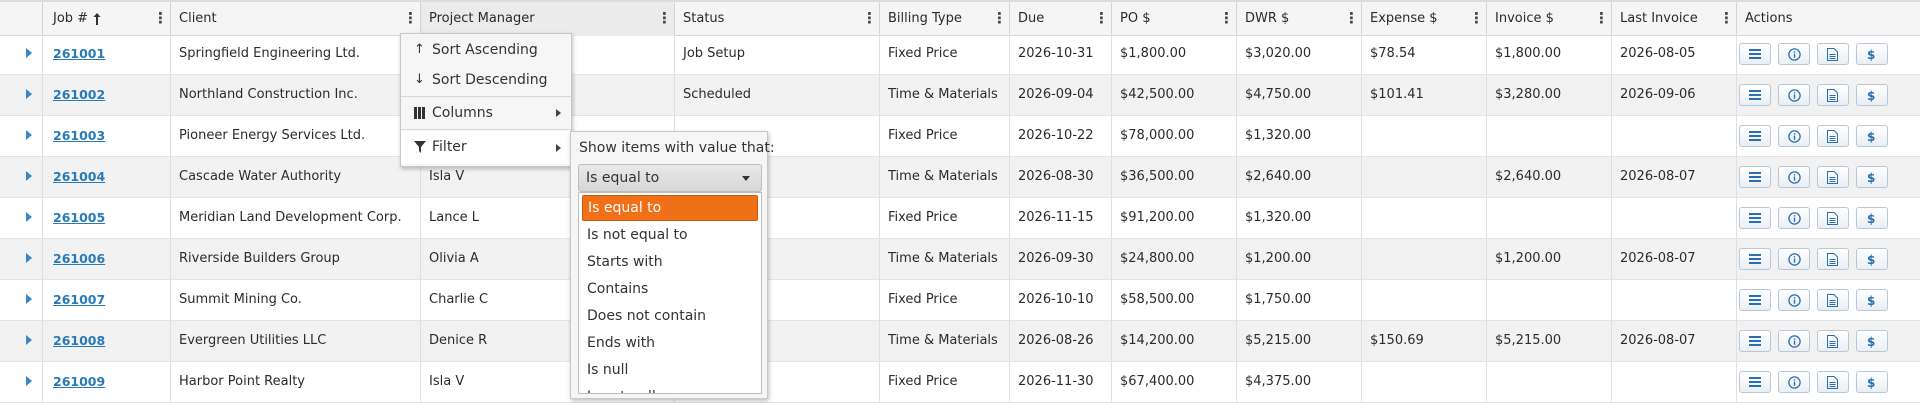 The width and height of the screenshot is (1920, 404). I want to click on job-number-link: 261009, so click(79, 381).